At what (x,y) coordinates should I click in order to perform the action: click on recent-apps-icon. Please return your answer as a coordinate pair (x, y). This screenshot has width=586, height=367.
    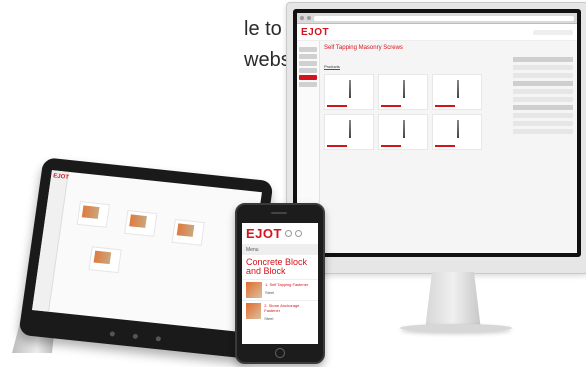
    Looking at the image, I should click on (158, 339).